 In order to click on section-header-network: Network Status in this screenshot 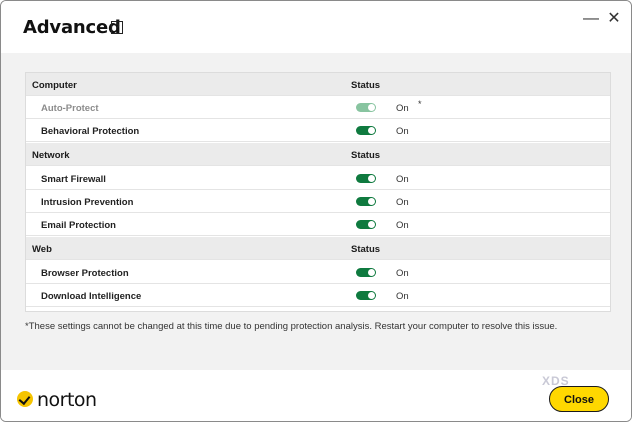, I will do `click(318, 154)`.